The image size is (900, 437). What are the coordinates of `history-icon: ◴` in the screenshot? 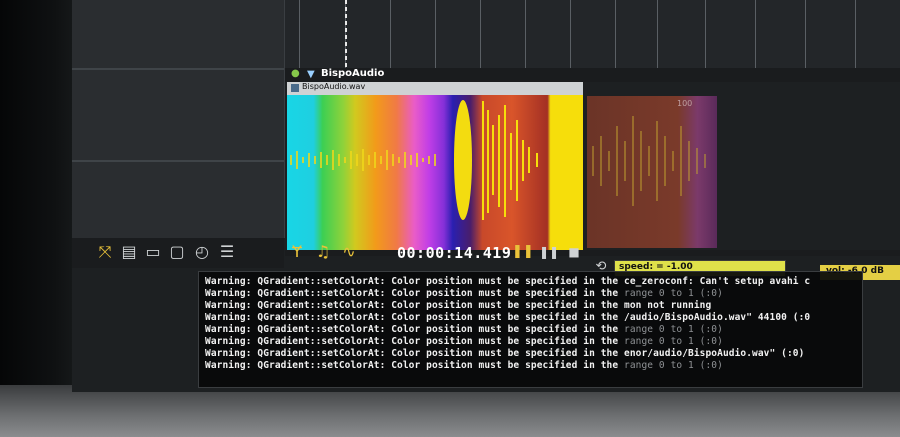 It's located at (202, 252).